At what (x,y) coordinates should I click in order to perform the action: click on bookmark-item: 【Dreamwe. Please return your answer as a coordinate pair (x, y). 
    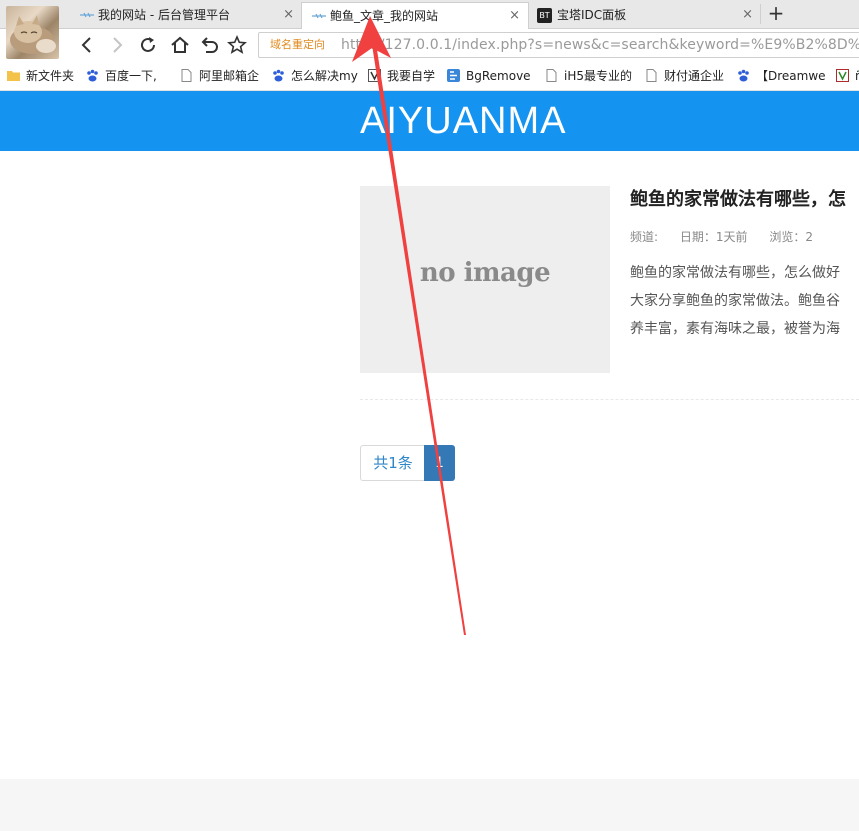
    Looking at the image, I should click on (782, 76).